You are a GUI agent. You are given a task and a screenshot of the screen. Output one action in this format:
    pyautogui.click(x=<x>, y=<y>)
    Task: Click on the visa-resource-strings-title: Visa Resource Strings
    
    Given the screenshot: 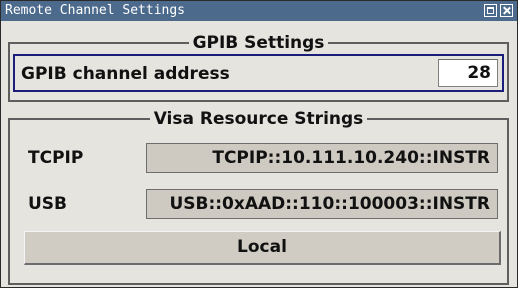 What is the action you would take?
    pyautogui.click(x=258, y=119)
    